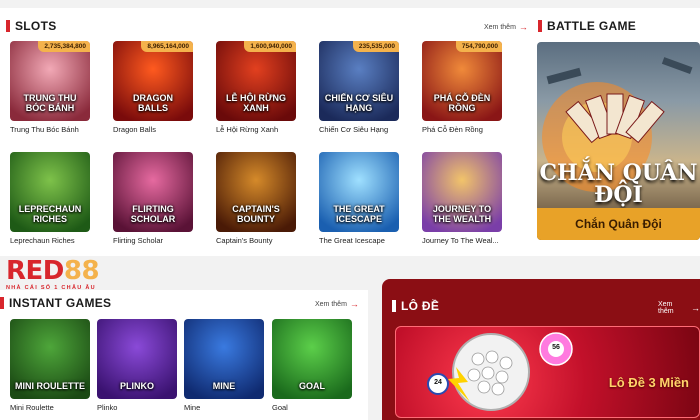  I want to click on instant-game-thumbnail: MINI ROULETTE, so click(50, 359).